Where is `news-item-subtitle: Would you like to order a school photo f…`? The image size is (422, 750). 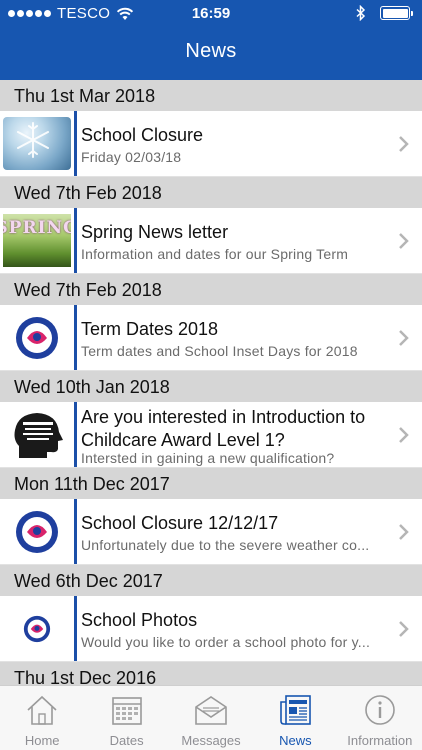 news-item-subtitle: Would you like to order a school photo f… is located at coordinates (226, 642).